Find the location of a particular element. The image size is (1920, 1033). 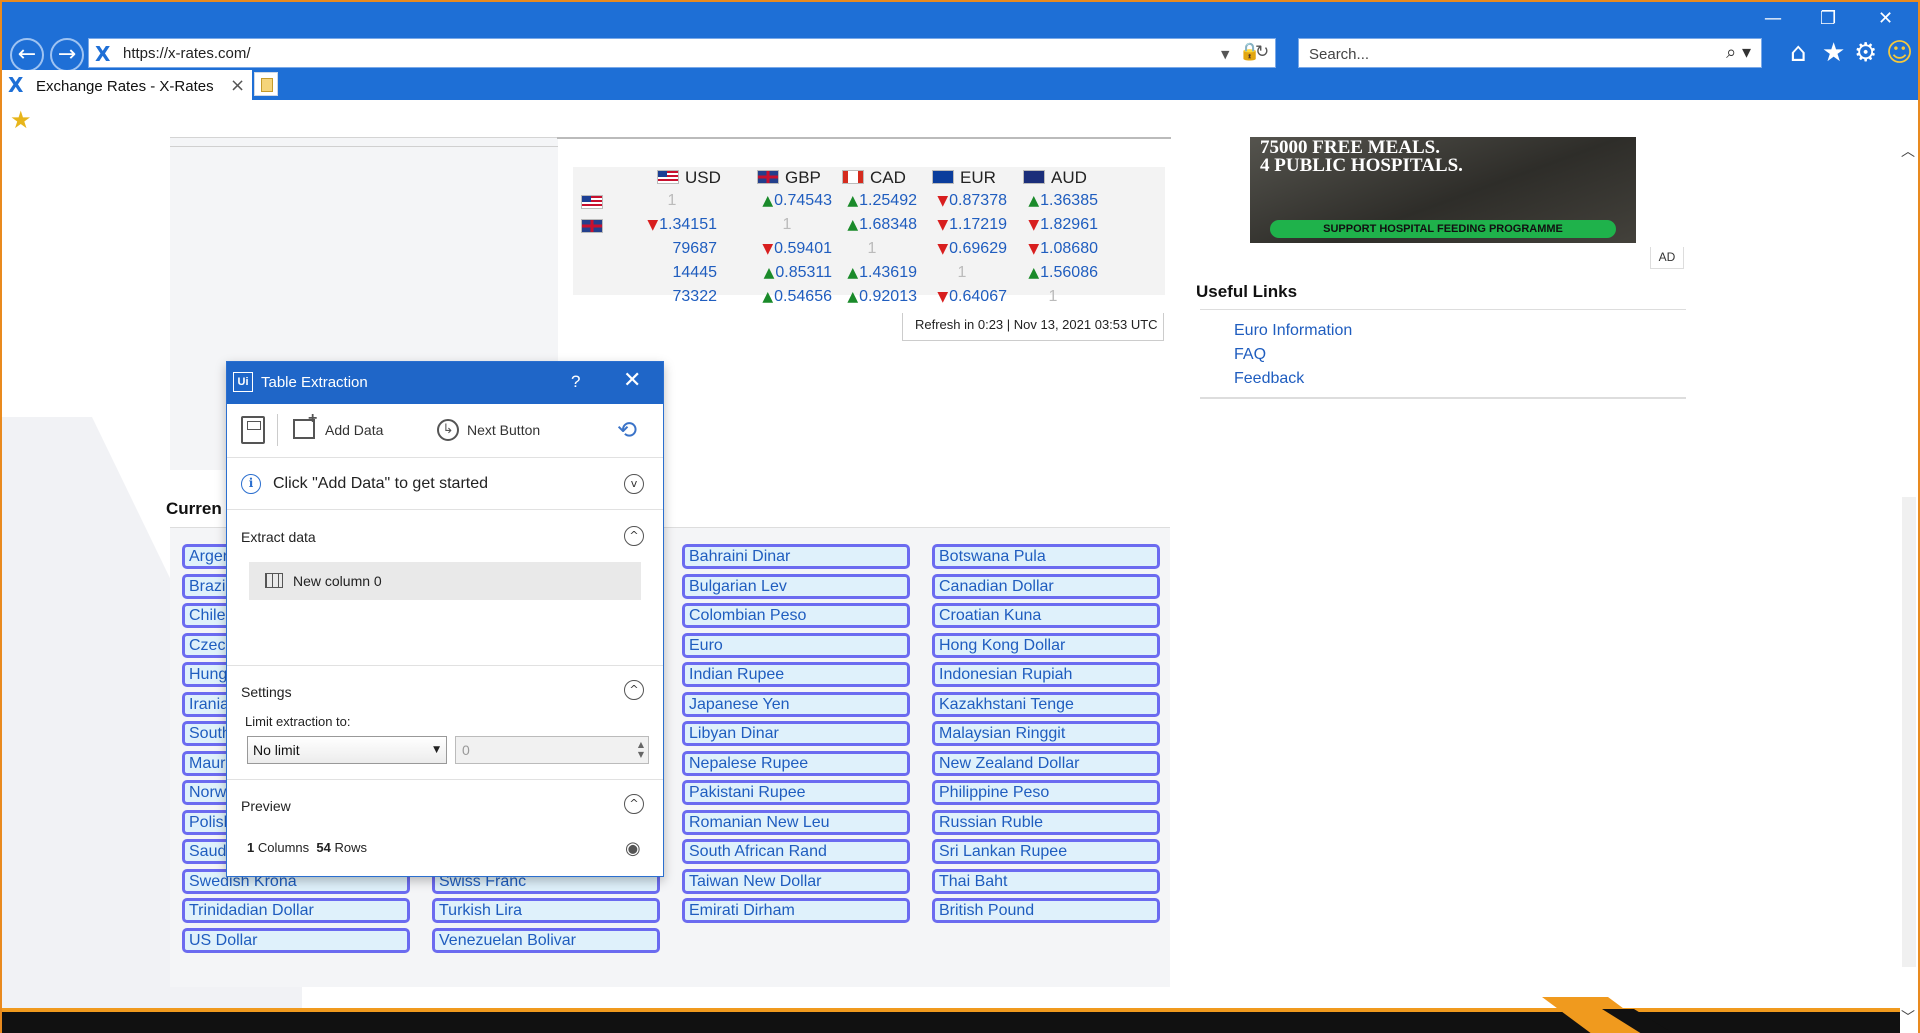

rate-cell: 1.17219 is located at coordinates (962, 225).